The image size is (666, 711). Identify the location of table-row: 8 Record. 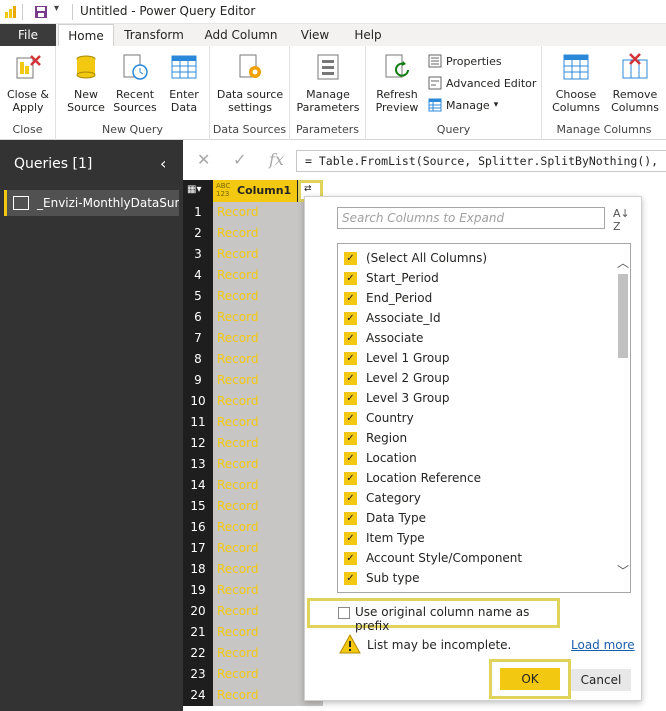
(253, 359).